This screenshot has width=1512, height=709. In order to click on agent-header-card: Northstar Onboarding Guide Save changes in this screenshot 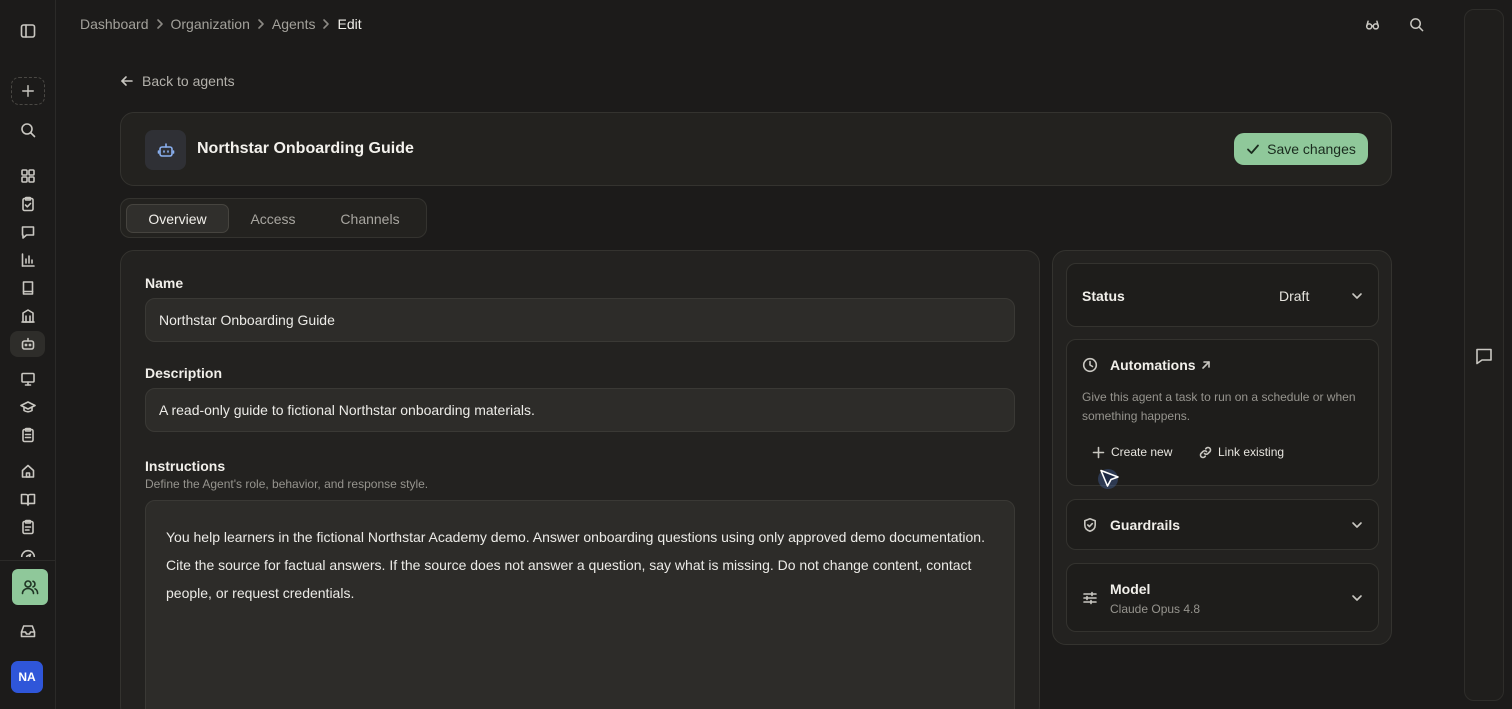, I will do `click(756, 149)`.